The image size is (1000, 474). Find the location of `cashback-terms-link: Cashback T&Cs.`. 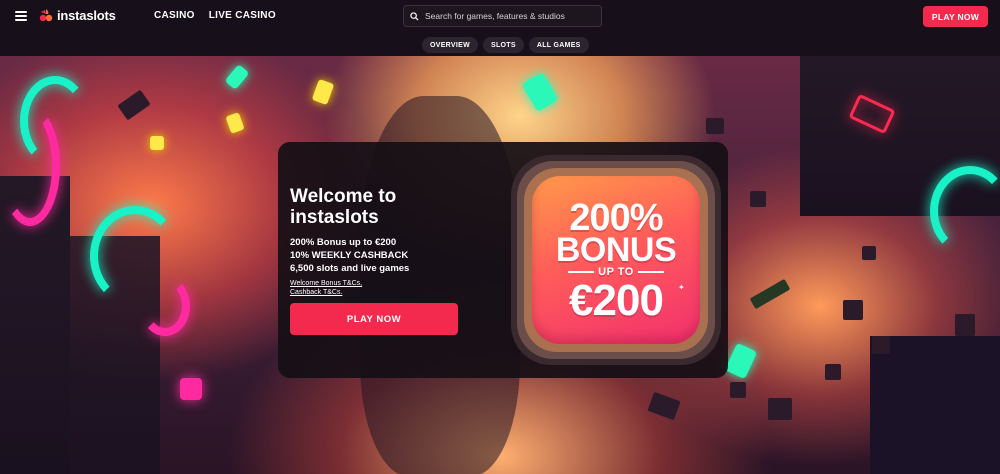

cashback-terms-link: Cashback T&Cs. is located at coordinates (326, 292).